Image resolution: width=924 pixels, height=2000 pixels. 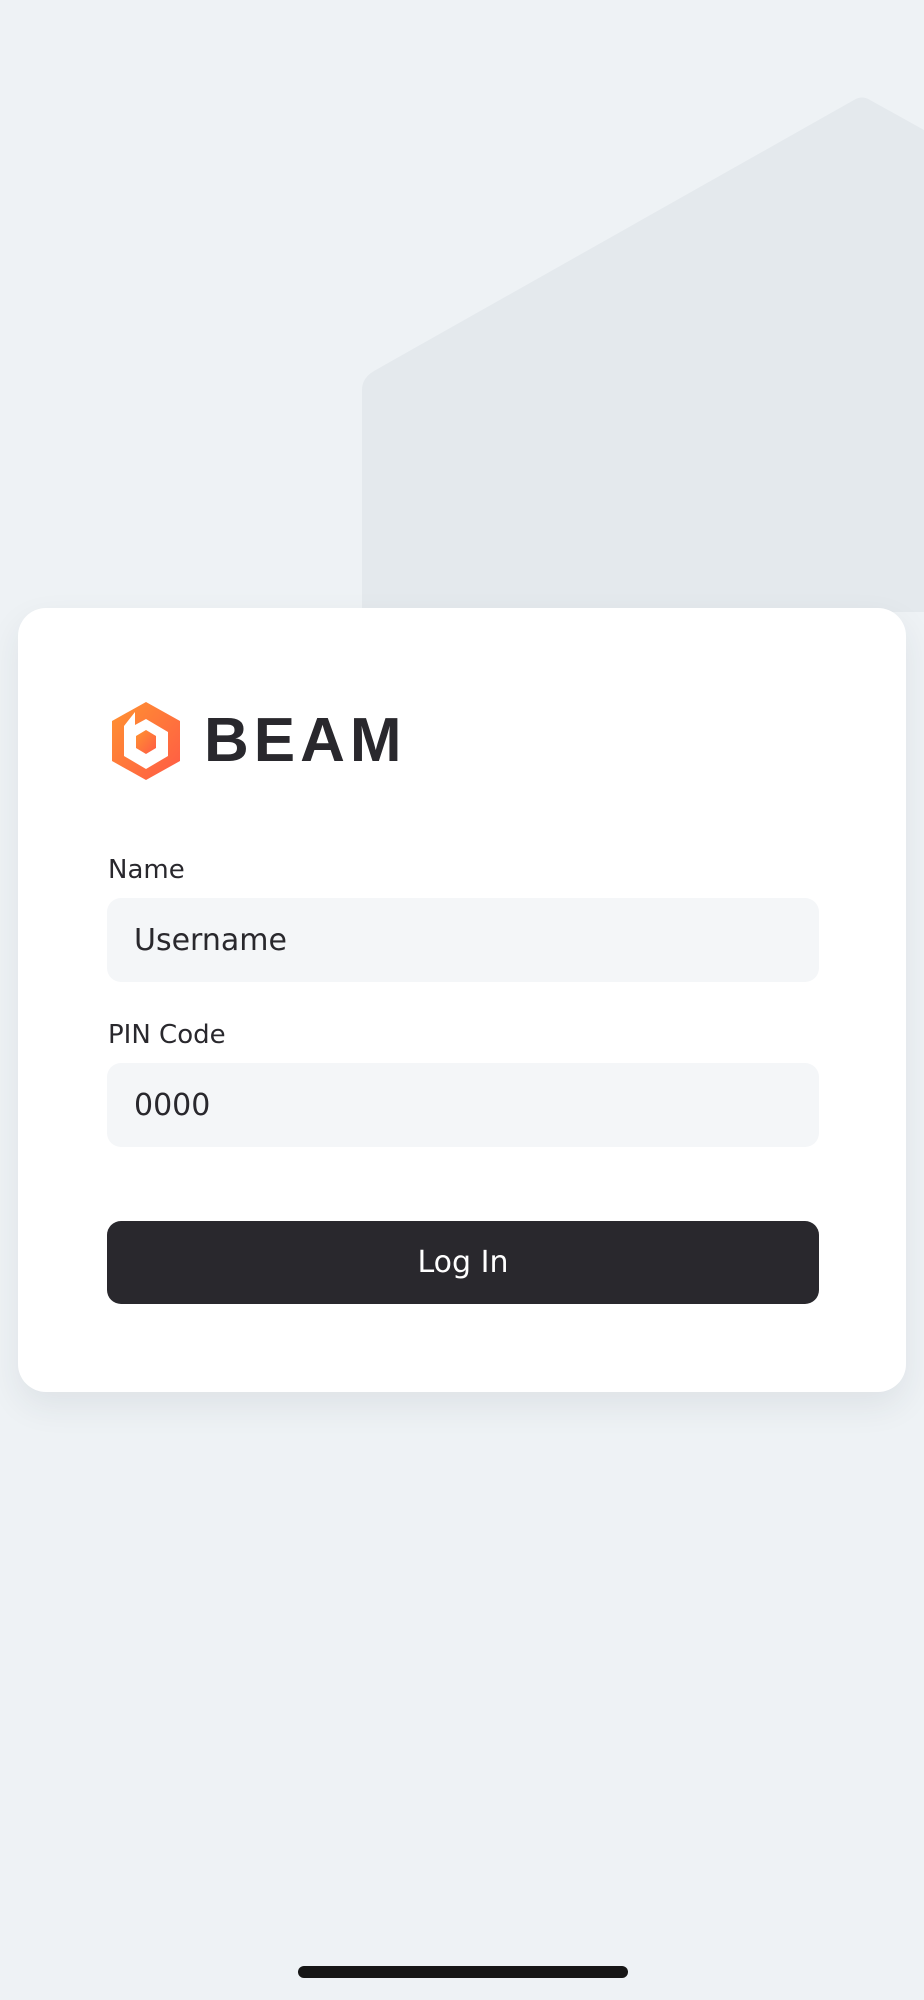 What do you see at coordinates (463, 1105) in the screenshot?
I see `pin-code-input` at bounding box center [463, 1105].